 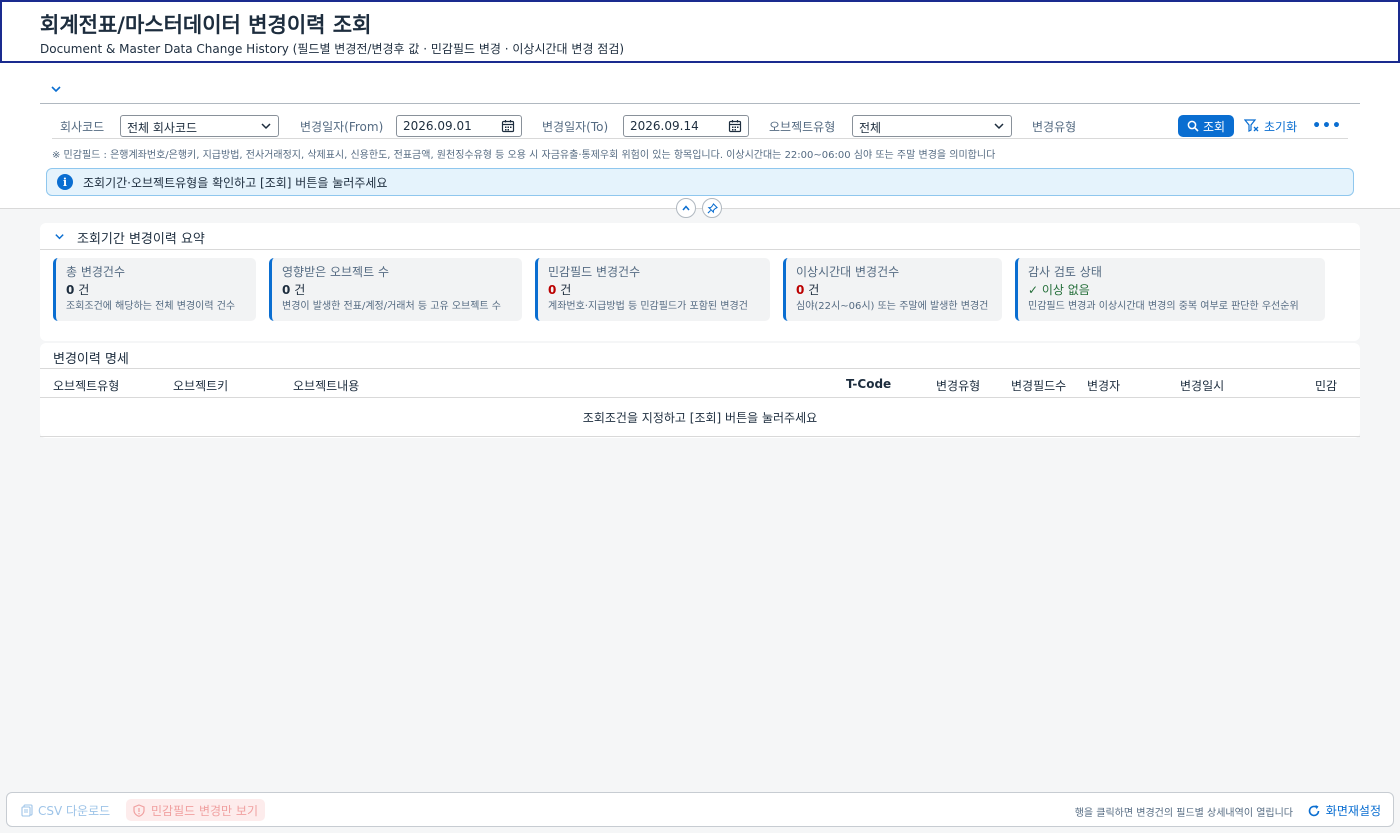 I want to click on company-code-label: 회사코드, so click(x=82, y=127).